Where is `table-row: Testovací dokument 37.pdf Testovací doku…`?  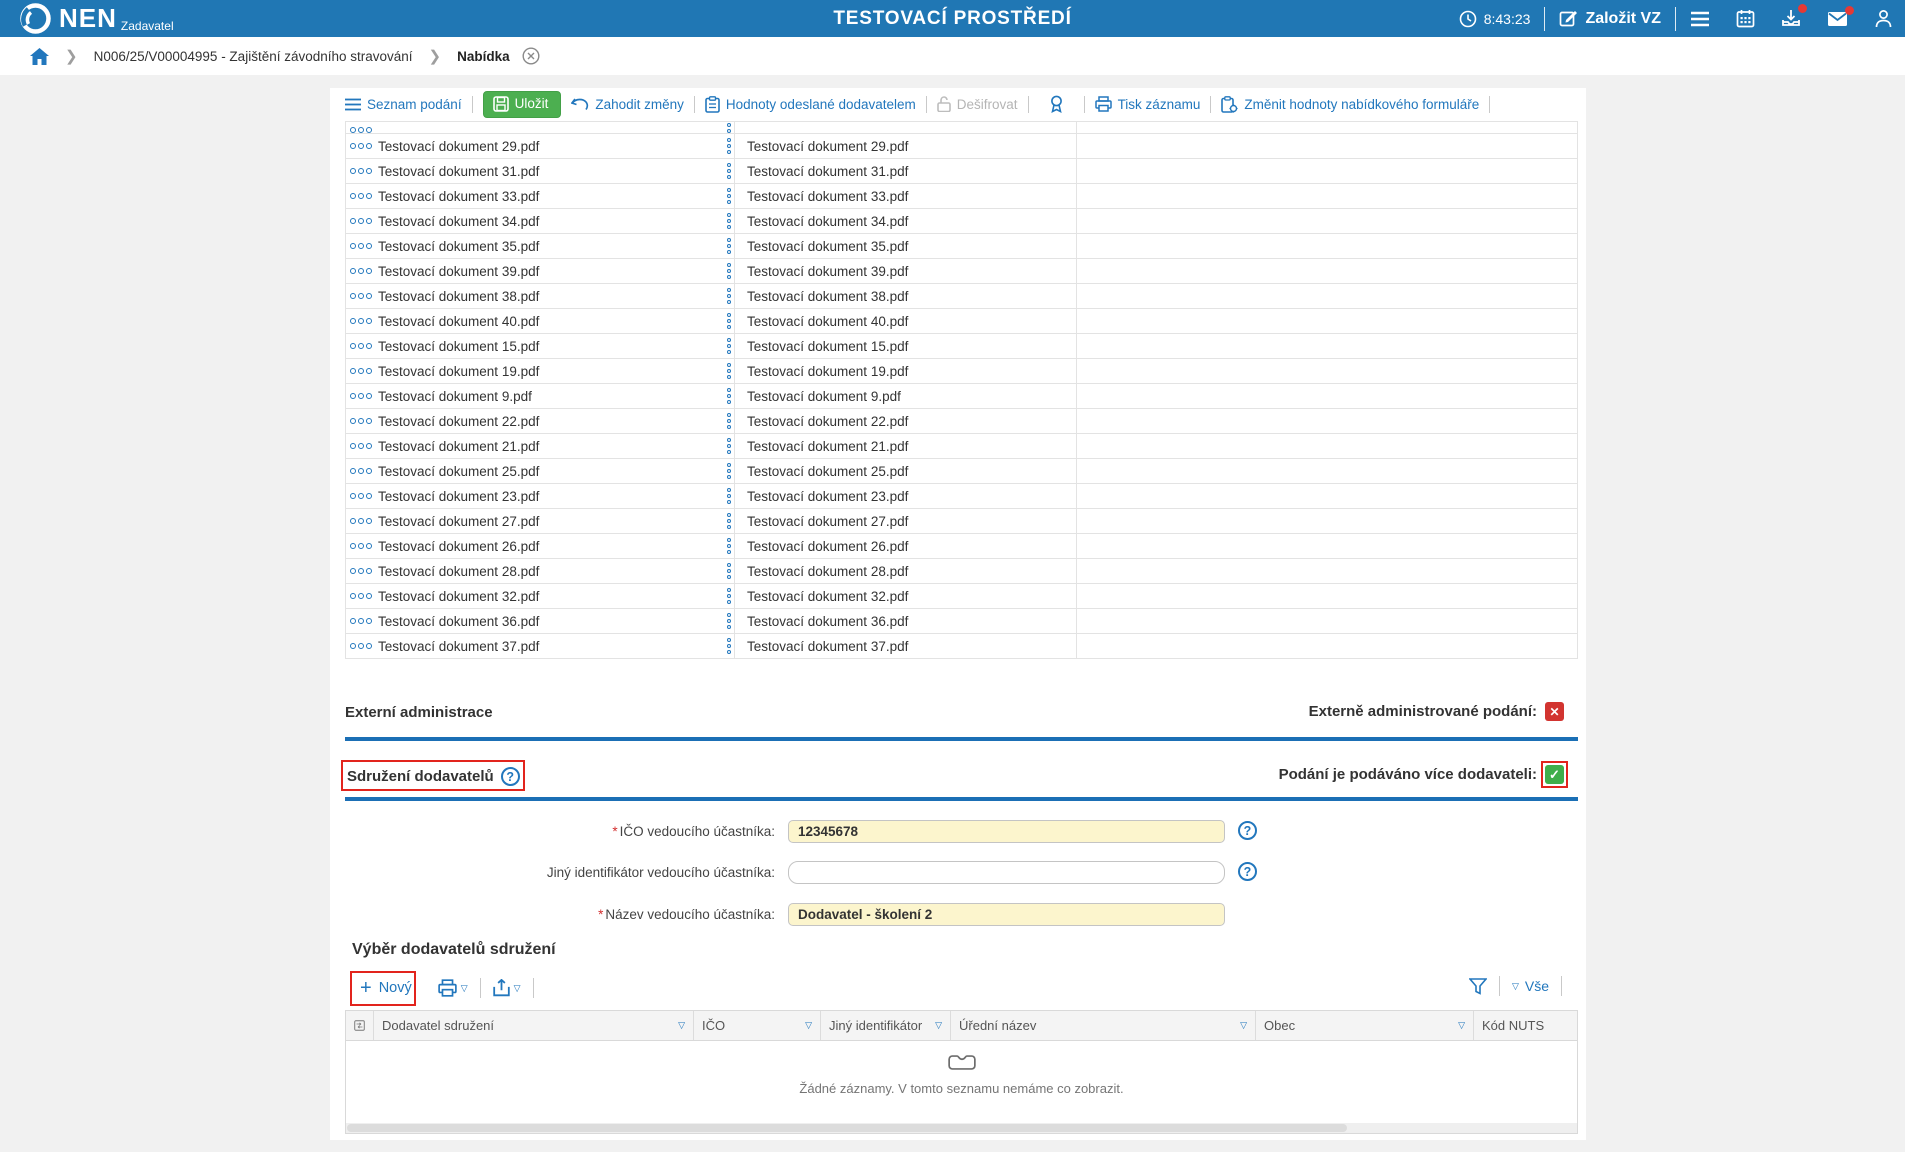
table-row: Testovací dokument 37.pdf Testovací doku… is located at coordinates (961, 646).